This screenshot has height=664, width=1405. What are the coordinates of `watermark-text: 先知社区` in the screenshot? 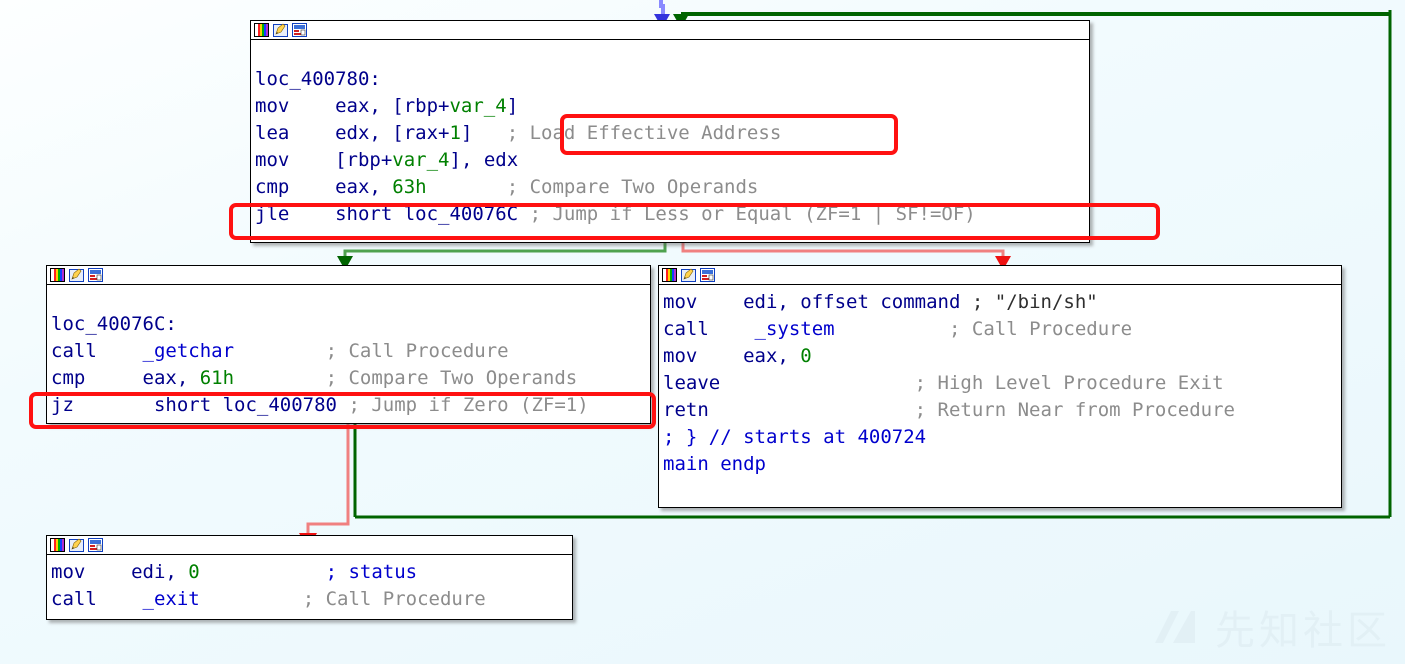 It's located at (1303, 631).